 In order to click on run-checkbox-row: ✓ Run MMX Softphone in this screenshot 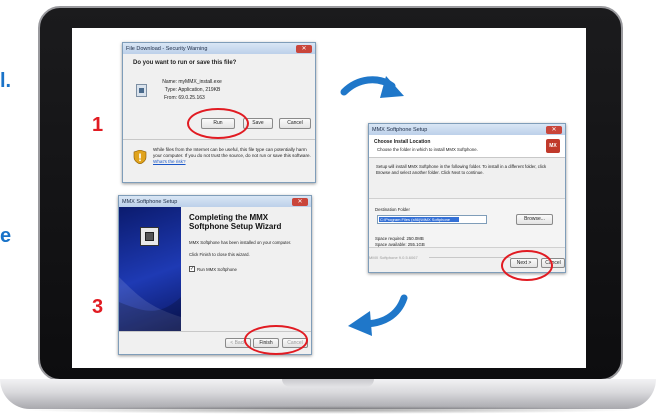, I will do `click(213, 269)`.